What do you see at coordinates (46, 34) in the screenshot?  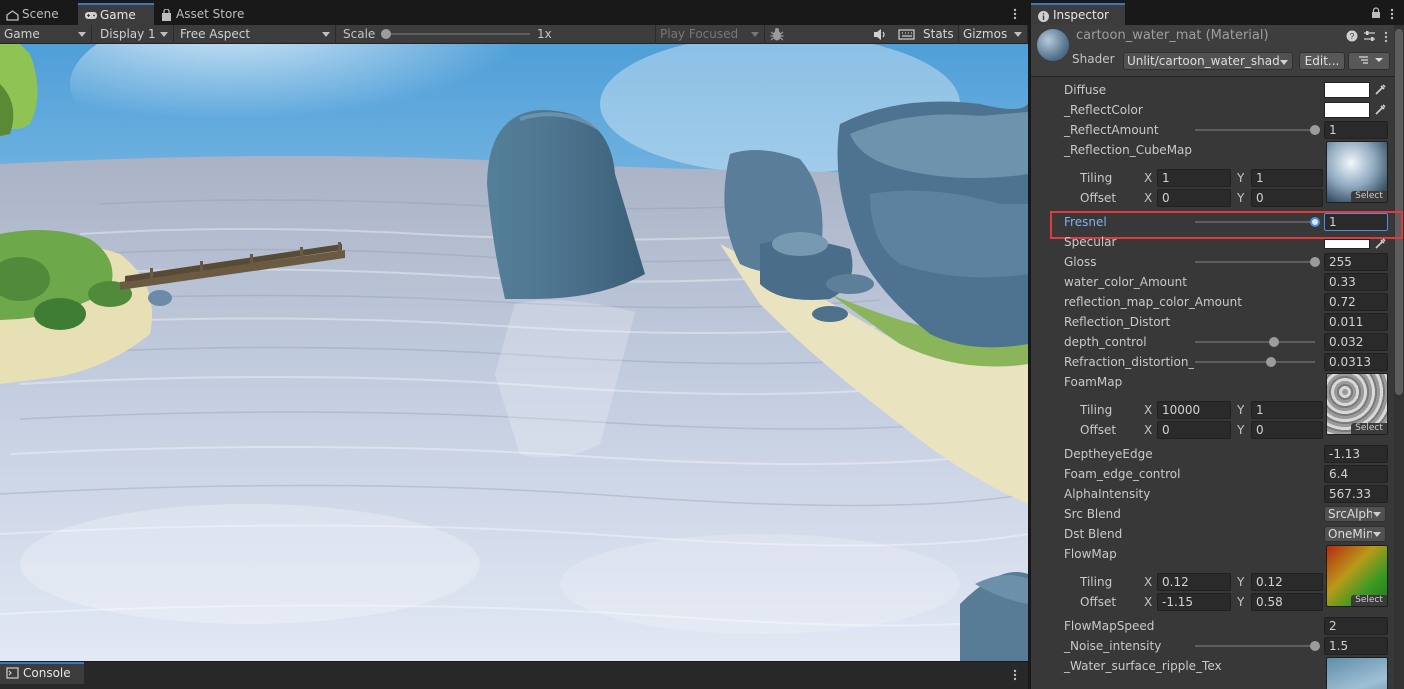 I see `view-mode-dropdown: Game` at bounding box center [46, 34].